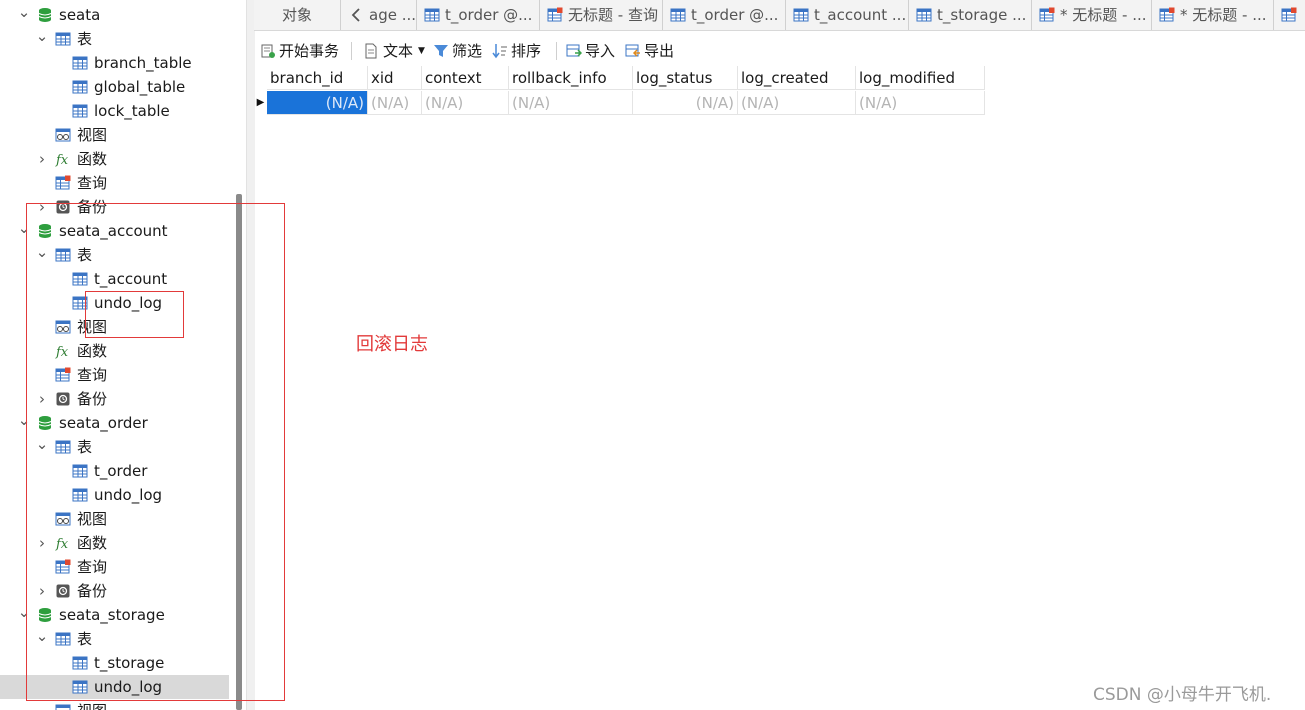 The height and width of the screenshot is (710, 1305). I want to click on annotation-box-undo-log, so click(134, 314).